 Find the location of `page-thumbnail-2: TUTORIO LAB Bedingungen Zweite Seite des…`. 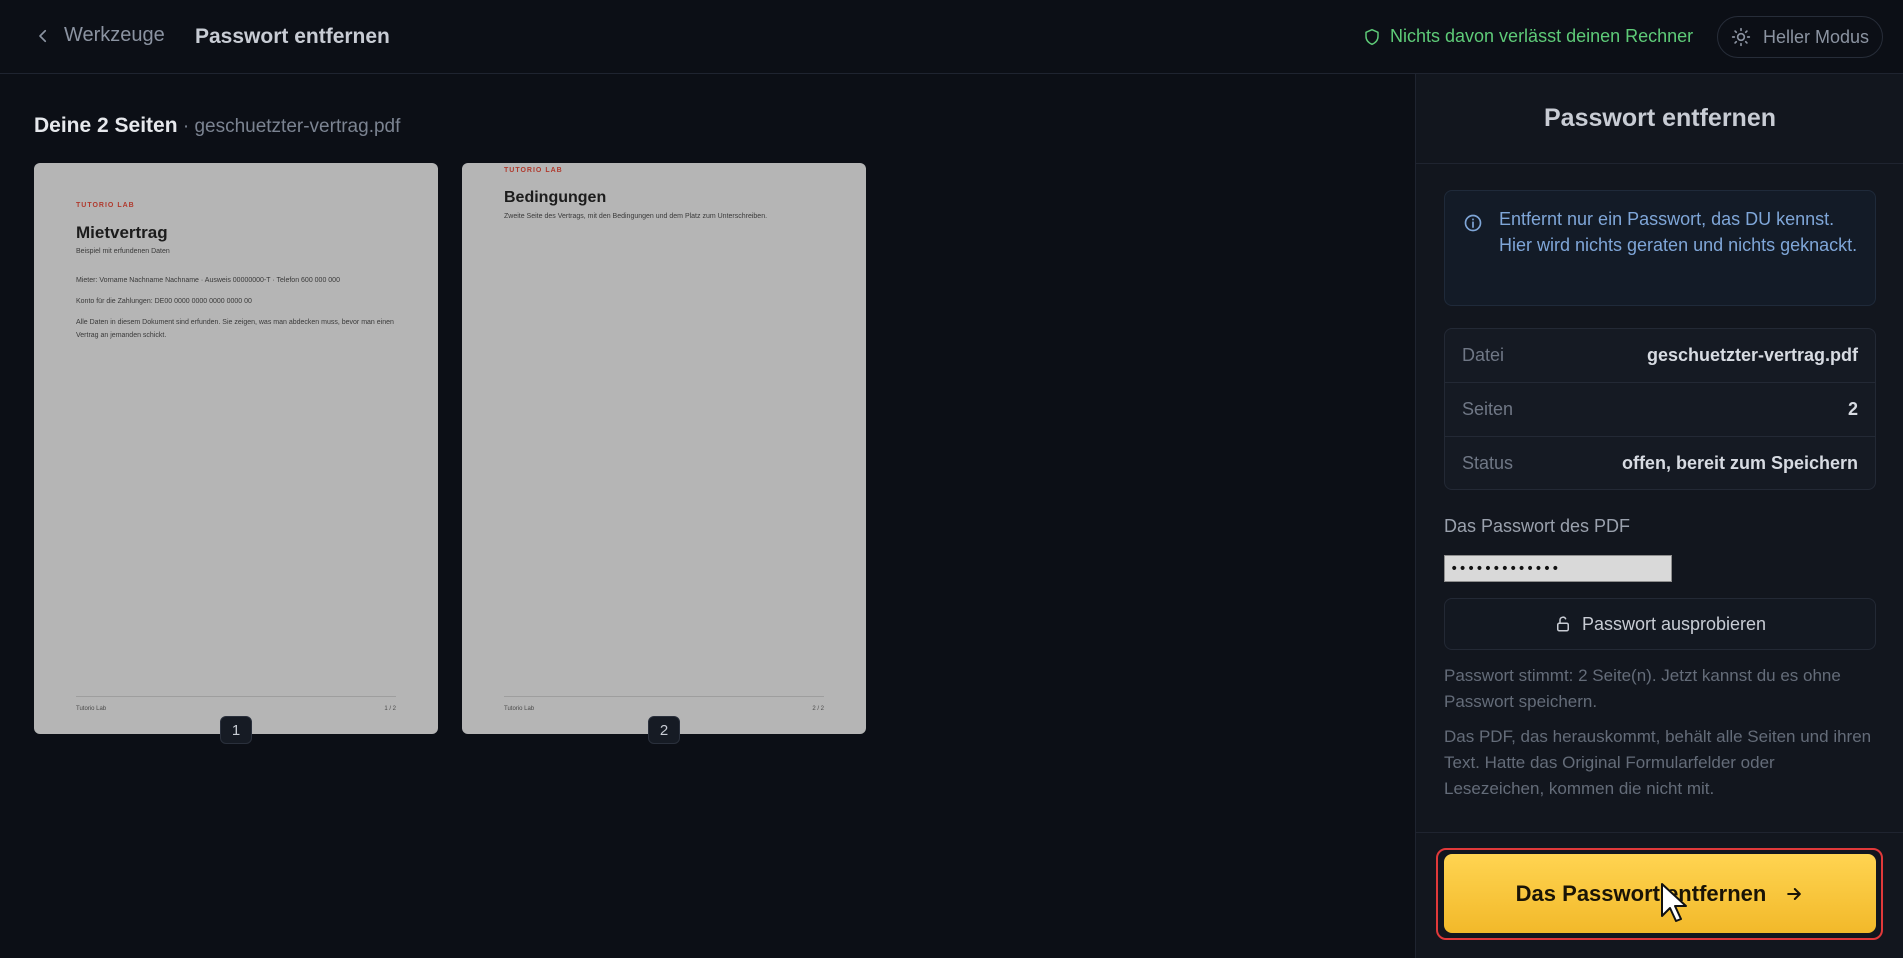

page-thumbnail-2: TUTORIO LAB Bedingungen Zweite Seite des… is located at coordinates (664, 448).